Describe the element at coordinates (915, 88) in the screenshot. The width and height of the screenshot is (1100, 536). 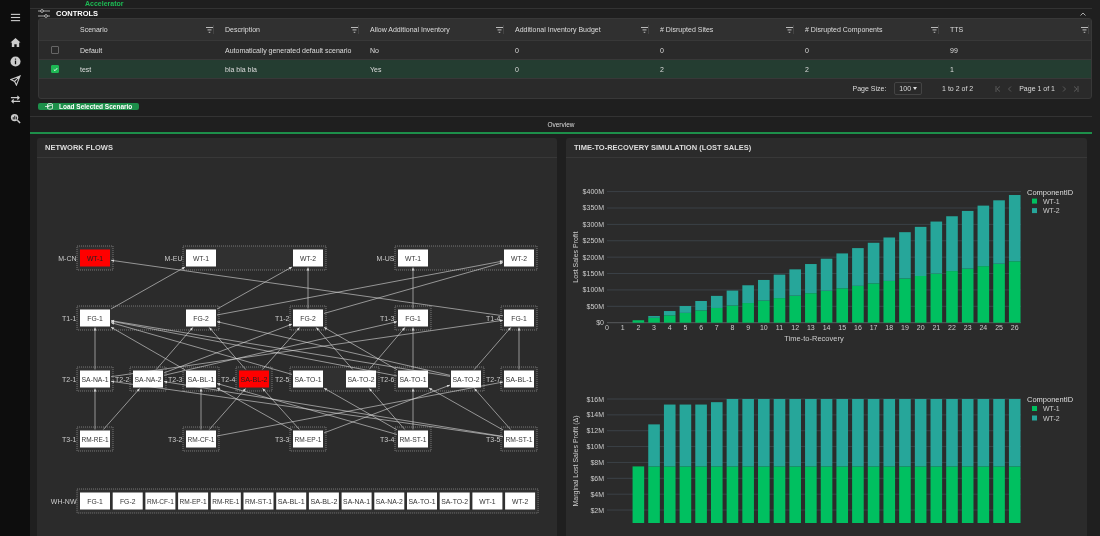
I see `caret-down-icon` at that location.